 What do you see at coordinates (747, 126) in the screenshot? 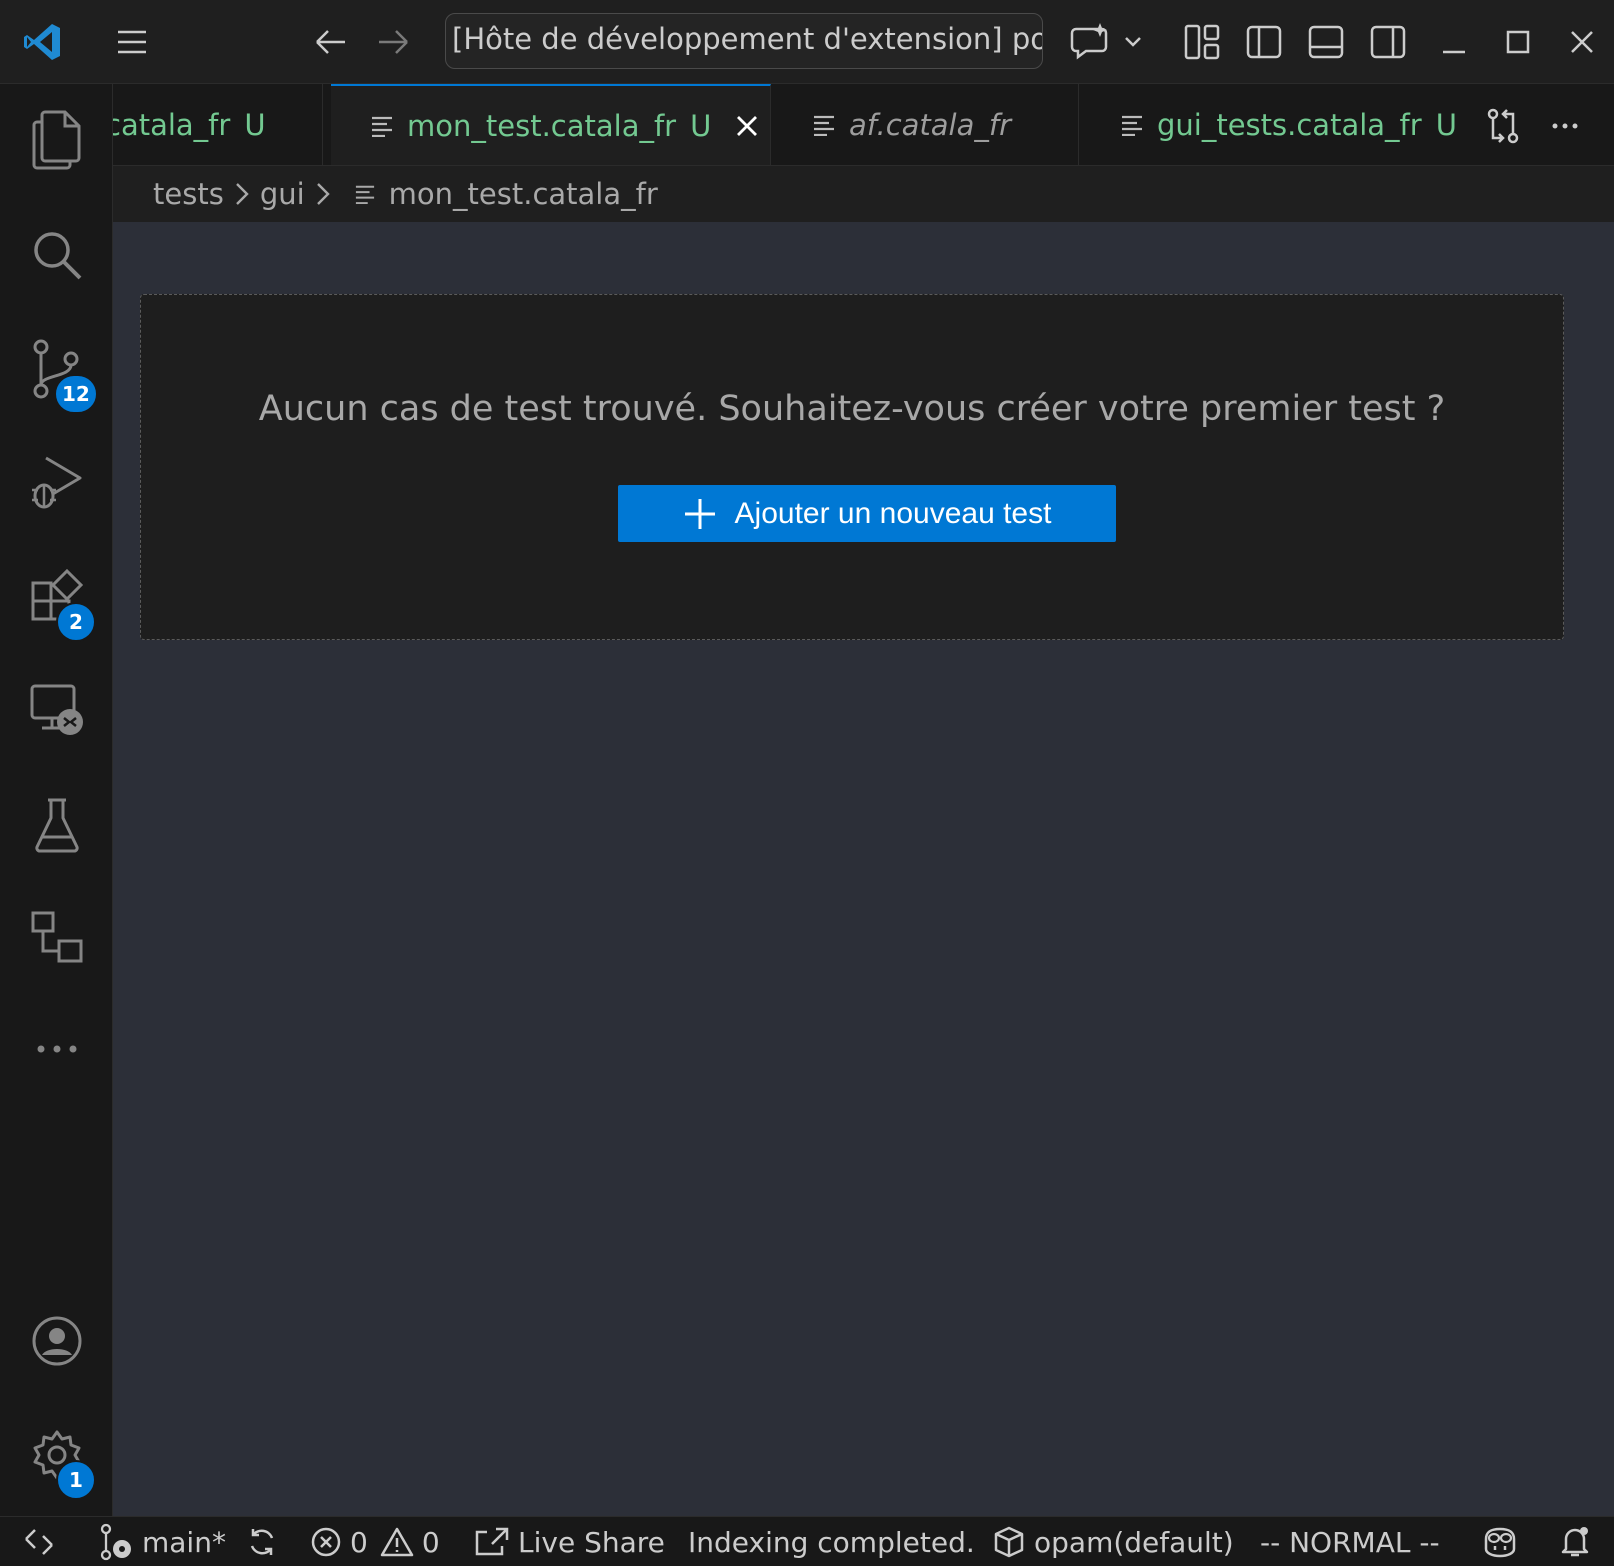
I see `close-tab-icon` at bounding box center [747, 126].